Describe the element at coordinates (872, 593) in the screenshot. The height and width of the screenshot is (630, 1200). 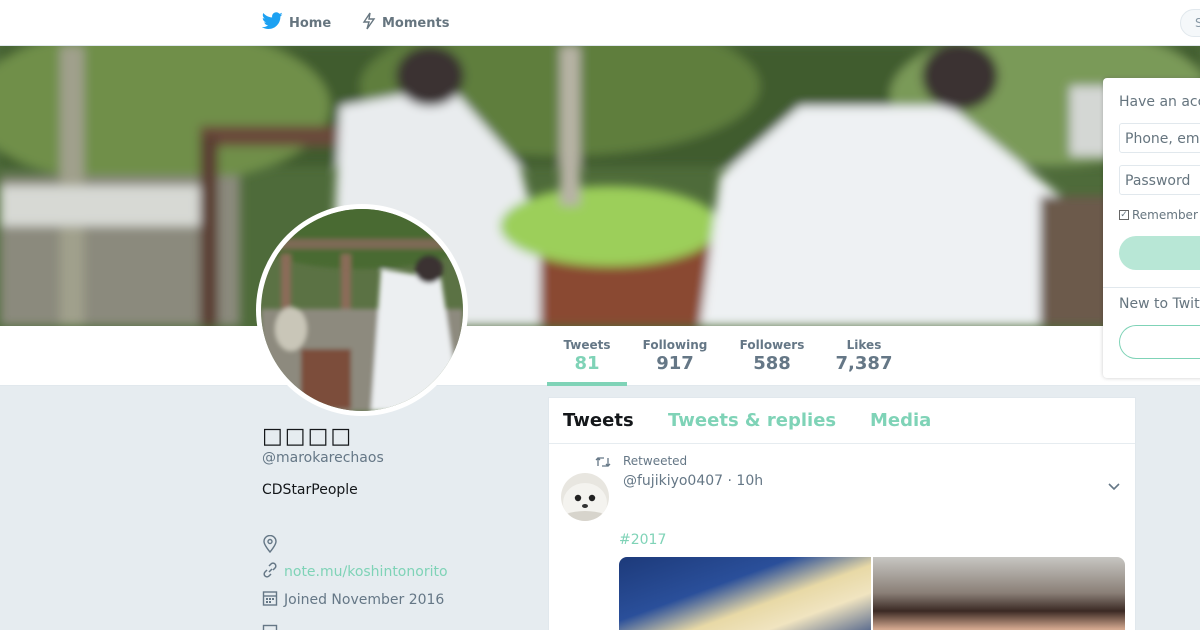
I see `tweet-media` at that location.